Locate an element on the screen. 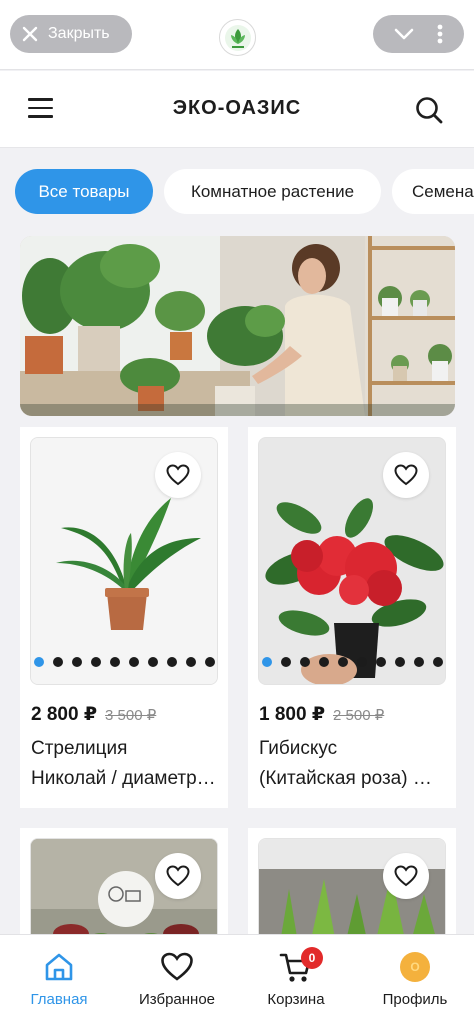 This screenshot has width=474, height=1024. leaf-logo-icon is located at coordinates (237, 37).